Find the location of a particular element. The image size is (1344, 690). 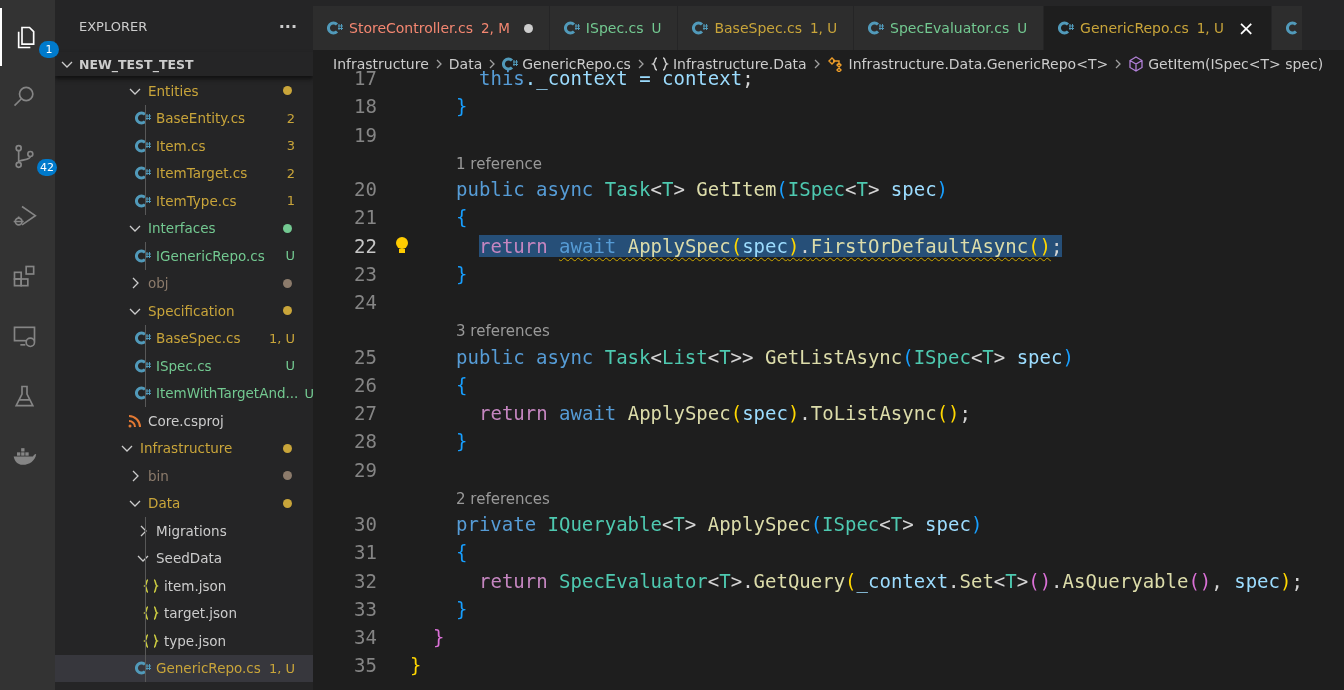

tree-item: obj is located at coordinates (184, 283).